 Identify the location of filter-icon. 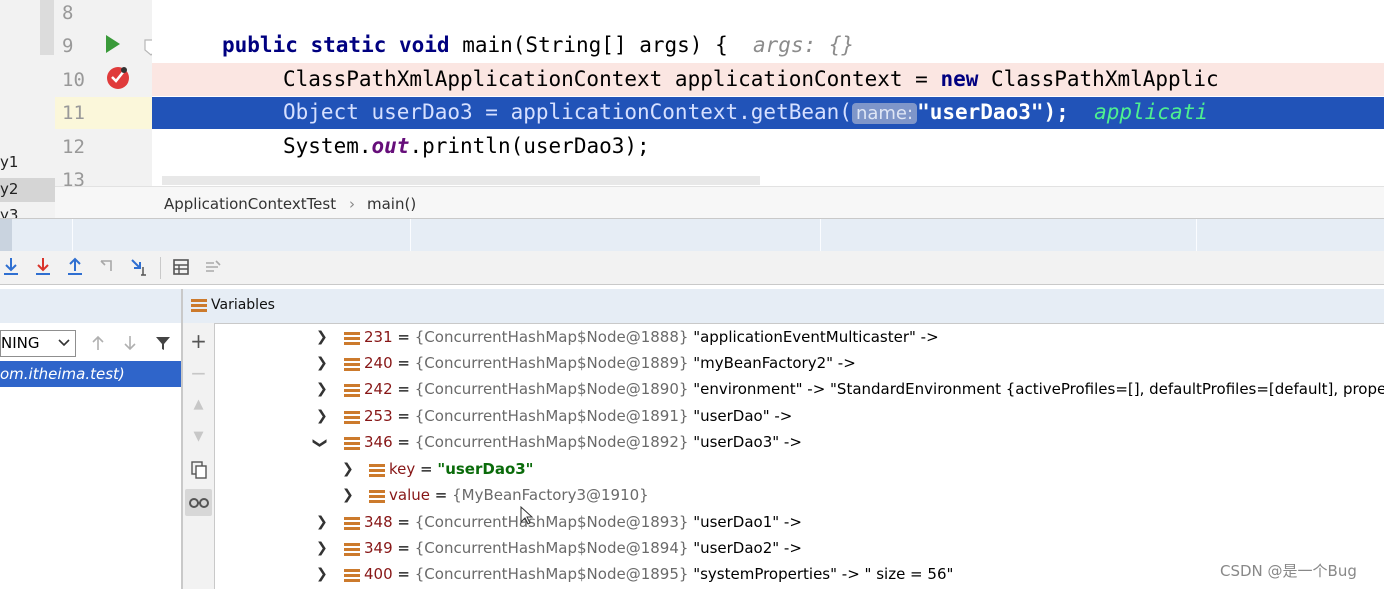
(163, 343).